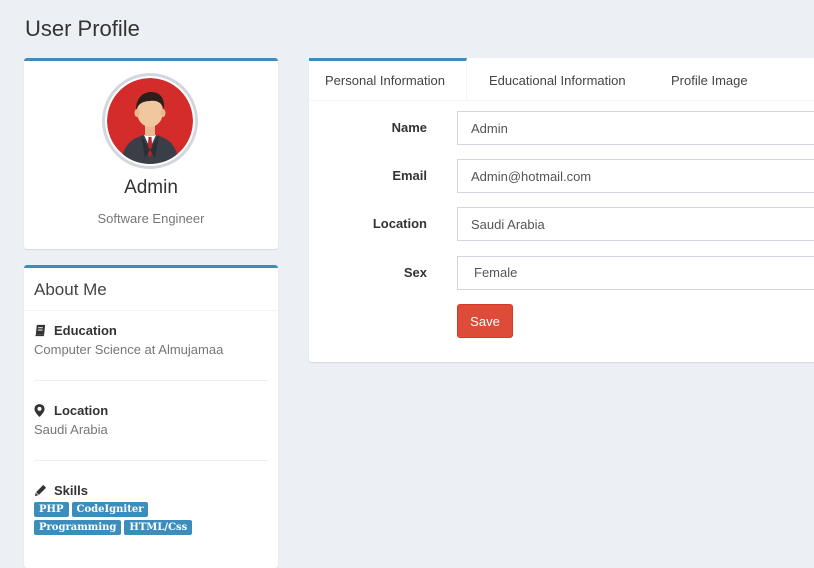 This screenshot has width=814, height=568. Describe the element at coordinates (635, 176) in the screenshot. I see `email-field` at that location.